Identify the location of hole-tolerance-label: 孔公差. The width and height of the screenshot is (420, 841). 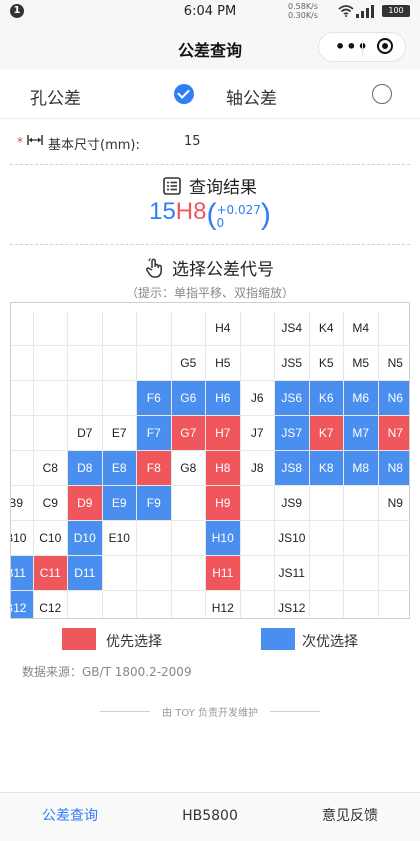
(55, 96).